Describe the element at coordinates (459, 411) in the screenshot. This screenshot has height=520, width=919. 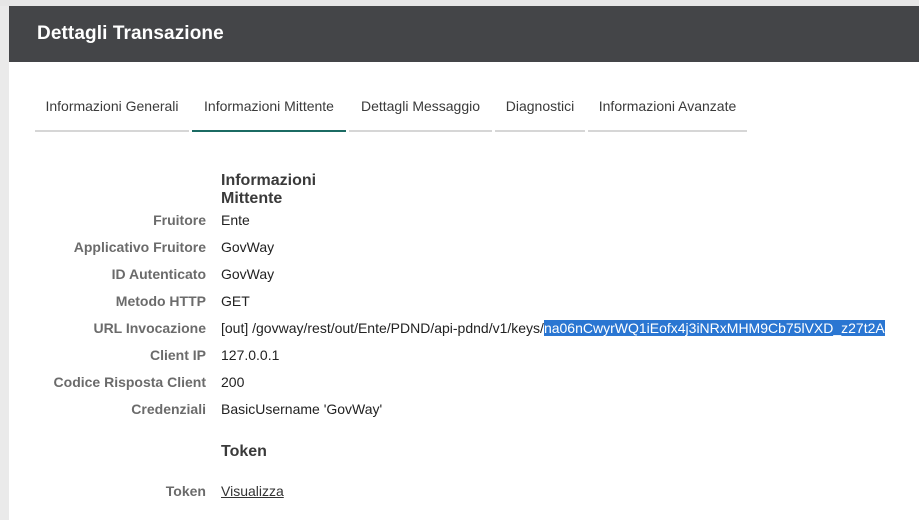
I see `detail-row-credenziali: Credenziali BasicUsername 'GovWay'` at that location.